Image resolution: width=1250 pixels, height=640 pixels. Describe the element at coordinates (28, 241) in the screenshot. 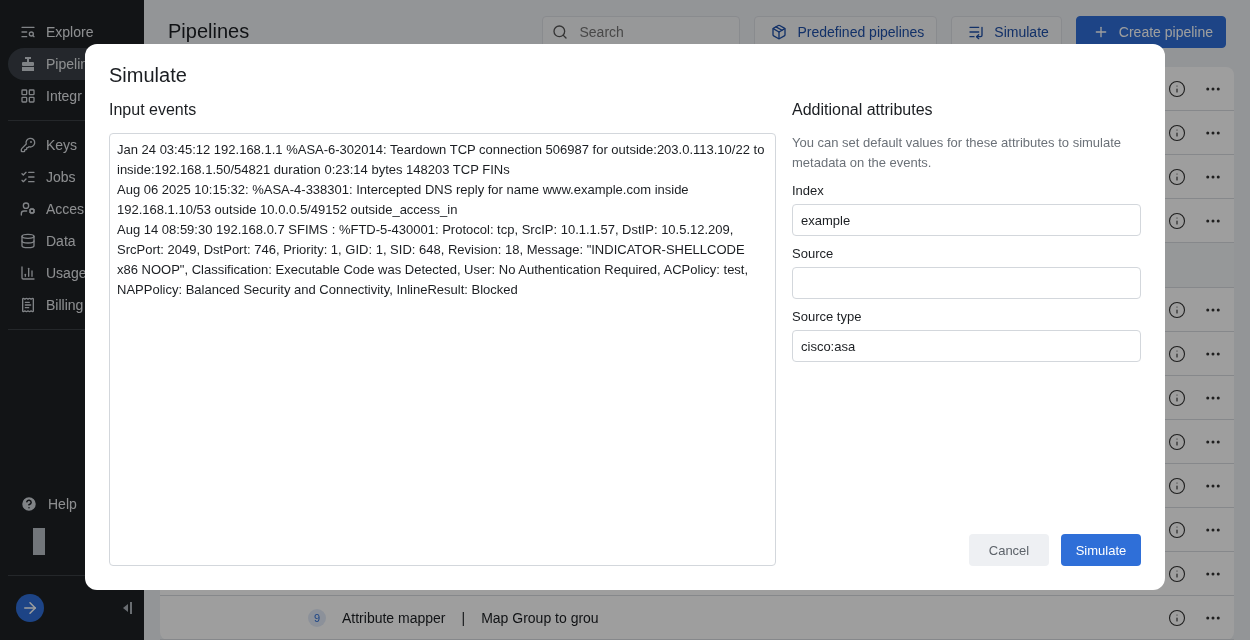

I see `database-icon` at that location.